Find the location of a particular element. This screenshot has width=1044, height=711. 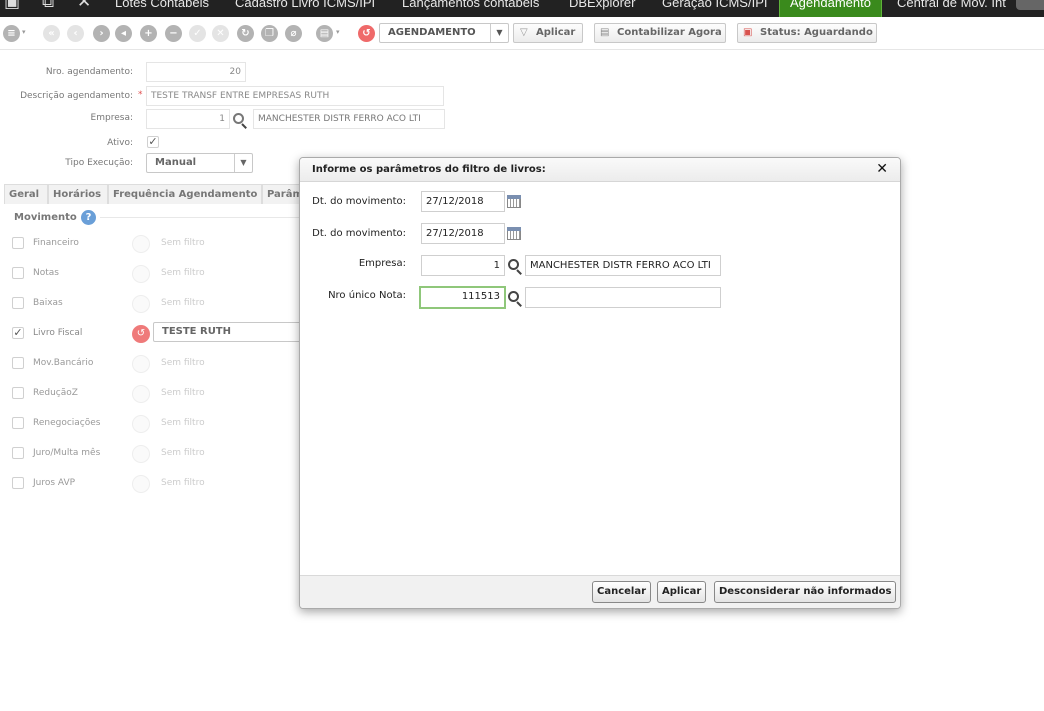

tab-dbexplorer: DBExplorer is located at coordinates (602, 8).